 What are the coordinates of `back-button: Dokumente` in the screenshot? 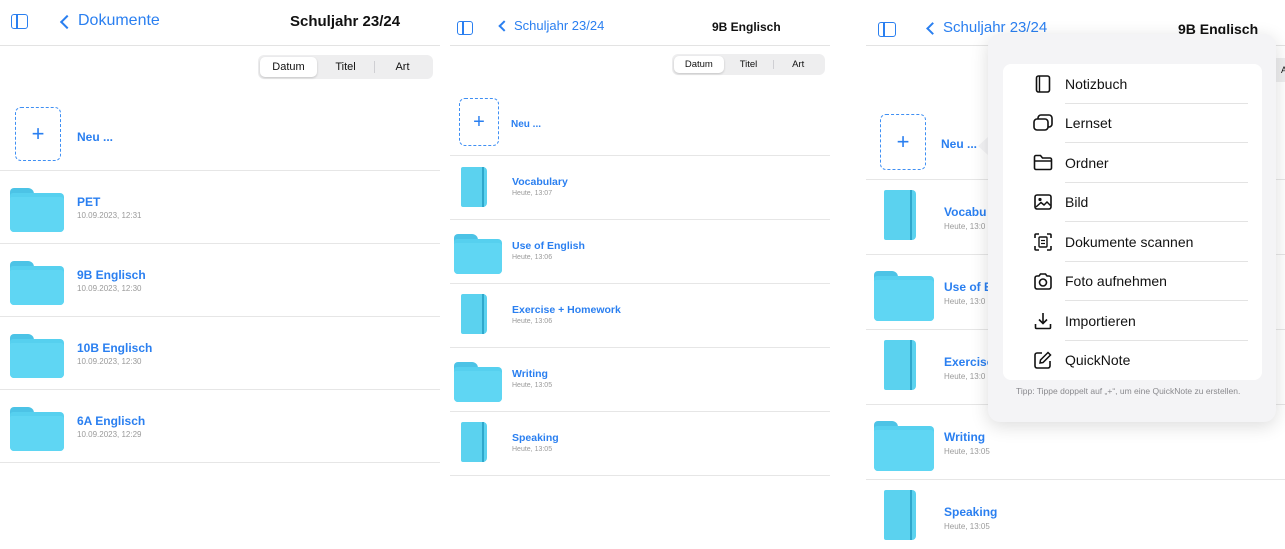 It's located at (109, 21).